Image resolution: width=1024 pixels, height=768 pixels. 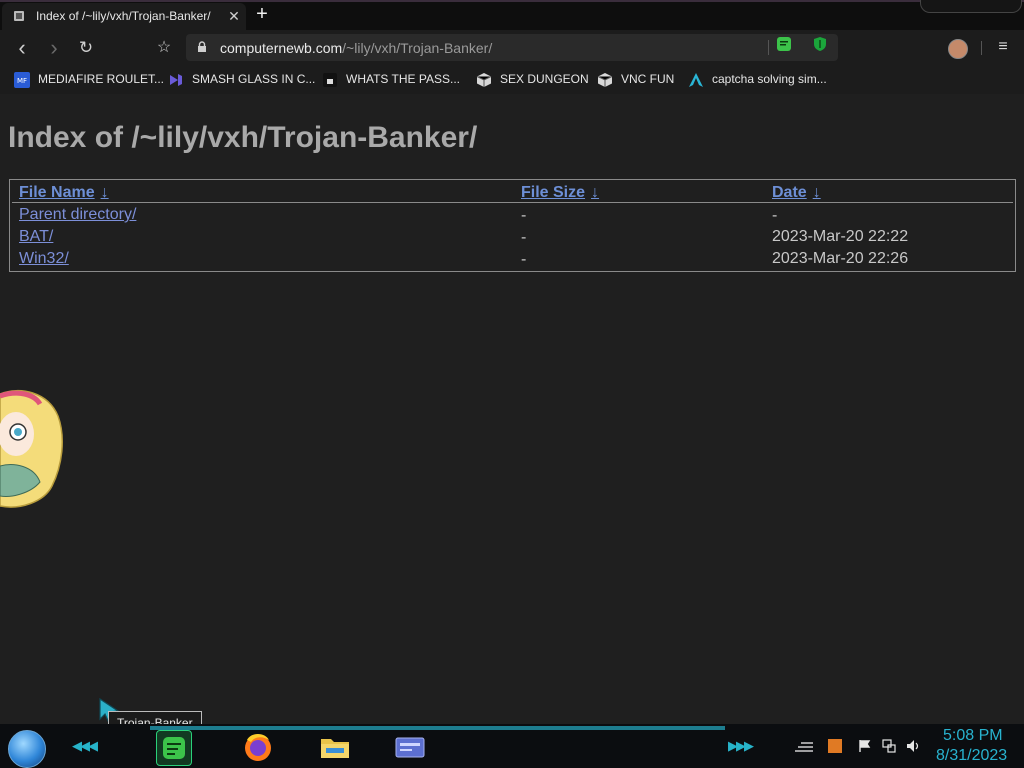 I want to click on id-card-app-icon, so click(x=410, y=747).